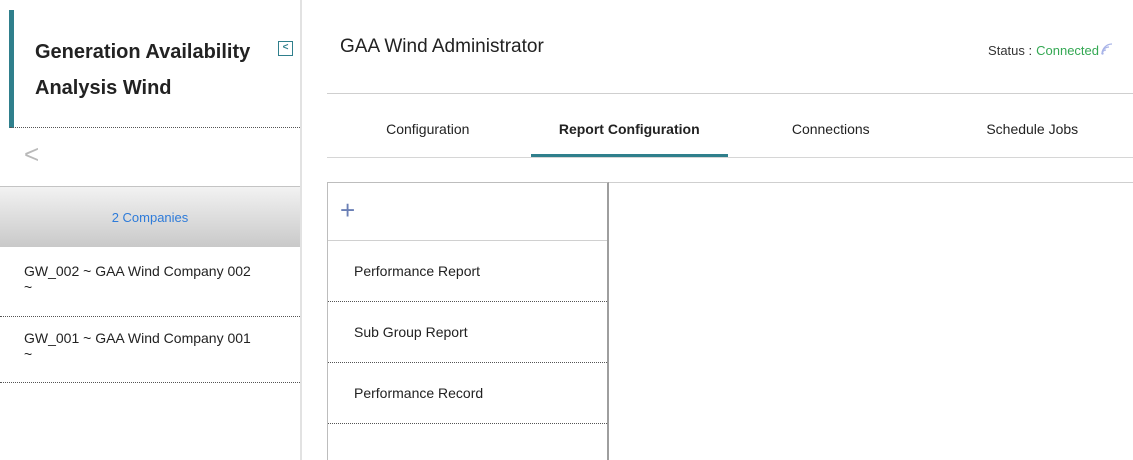  Describe the element at coordinates (871, 182) in the screenshot. I see `content-top-border` at that location.